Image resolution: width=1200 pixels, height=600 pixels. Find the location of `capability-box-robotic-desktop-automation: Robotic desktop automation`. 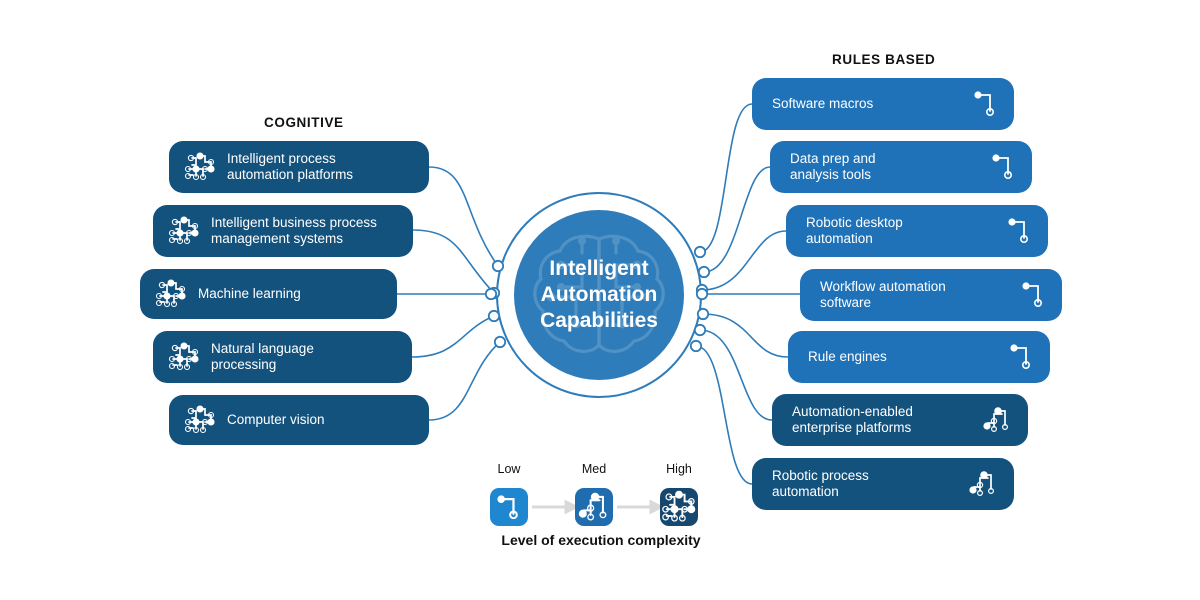

capability-box-robotic-desktop-automation: Robotic desktop automation is located at coordinates (917, 231).